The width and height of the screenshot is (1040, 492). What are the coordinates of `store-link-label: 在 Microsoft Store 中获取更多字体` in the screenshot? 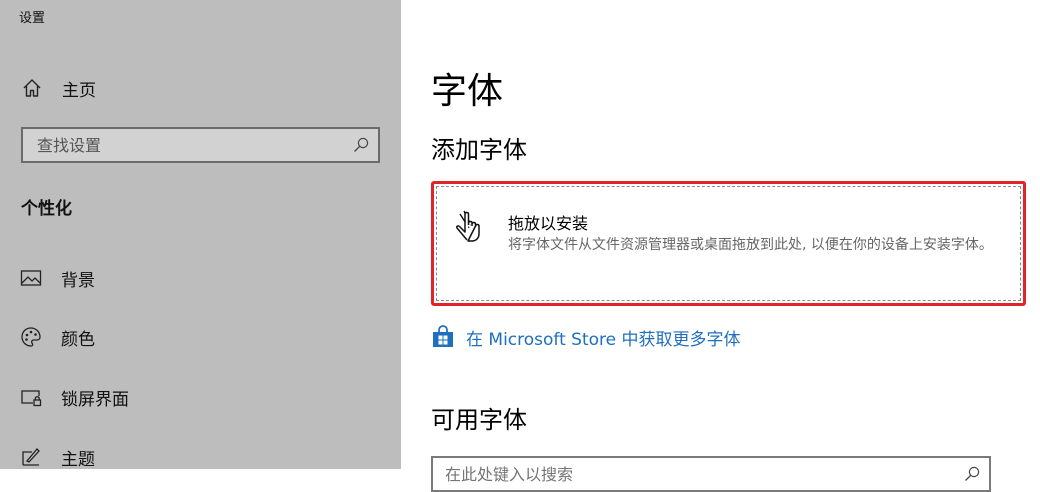 It's located at (603, 339).